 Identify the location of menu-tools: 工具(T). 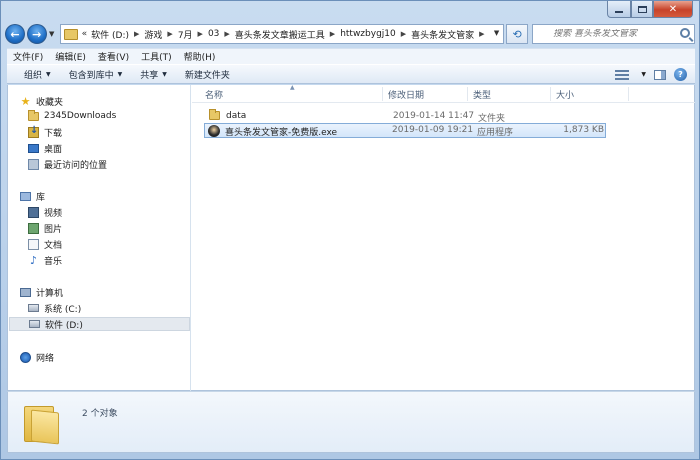
(156, 56).